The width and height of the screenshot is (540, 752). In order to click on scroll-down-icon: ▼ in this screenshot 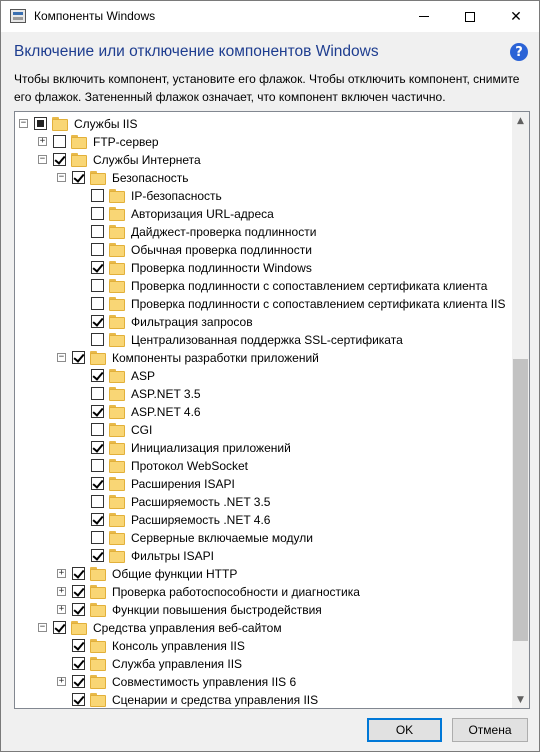, I will do `click(520, 699)`.